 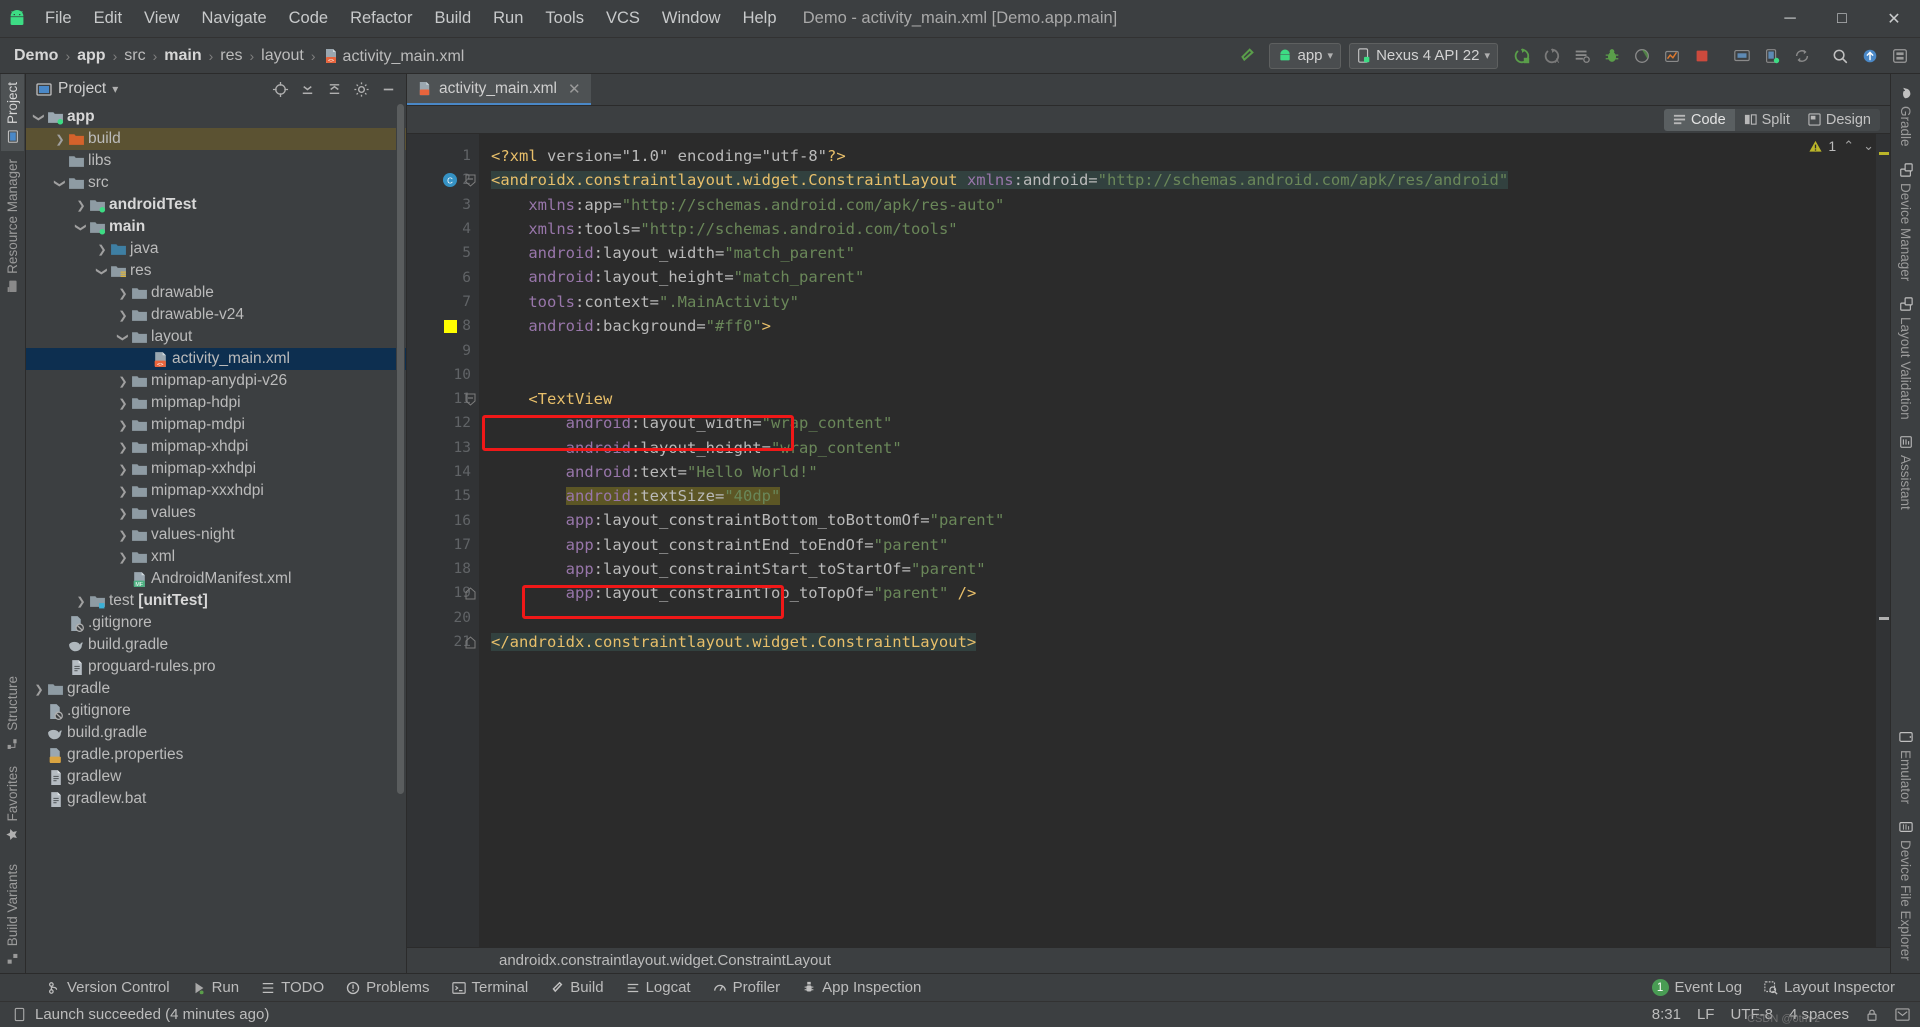 I want to click on sidebar-item-layout-validation: Layout Validation, so click(x=1905, y=358).